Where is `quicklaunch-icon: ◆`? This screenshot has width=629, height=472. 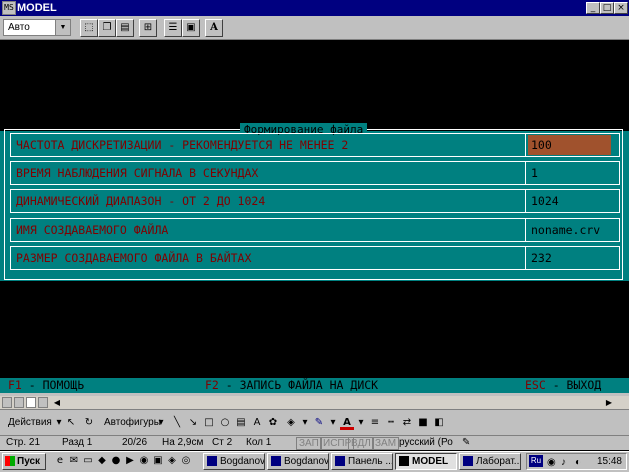 quicklaunch-icon: ◆ is located at coordinates (102, 461).